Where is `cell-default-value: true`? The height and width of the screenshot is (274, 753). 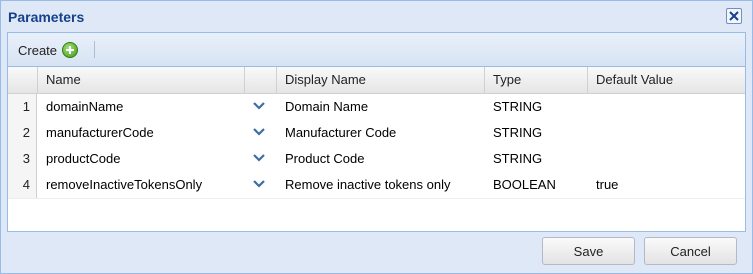 cell-default-value: true is located at coordinates (603, 185).